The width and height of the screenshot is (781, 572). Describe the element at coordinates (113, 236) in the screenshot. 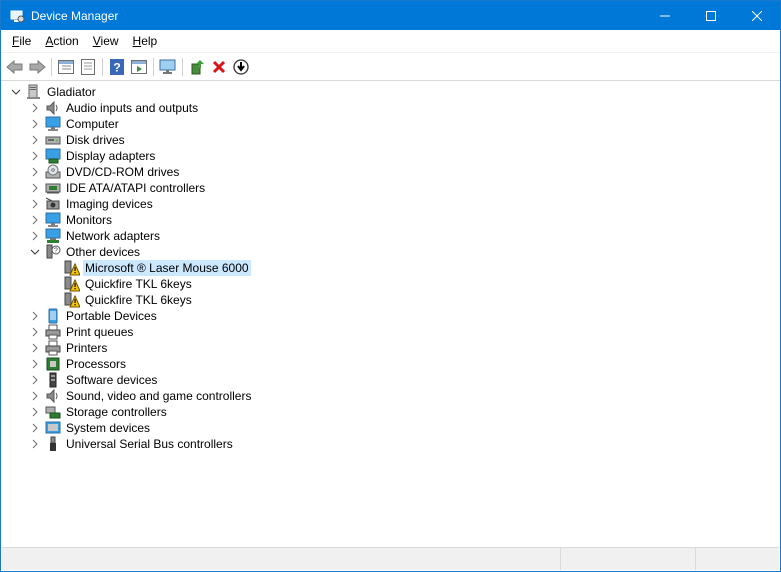

I see `tree-item-label: Network adapters` at that location.